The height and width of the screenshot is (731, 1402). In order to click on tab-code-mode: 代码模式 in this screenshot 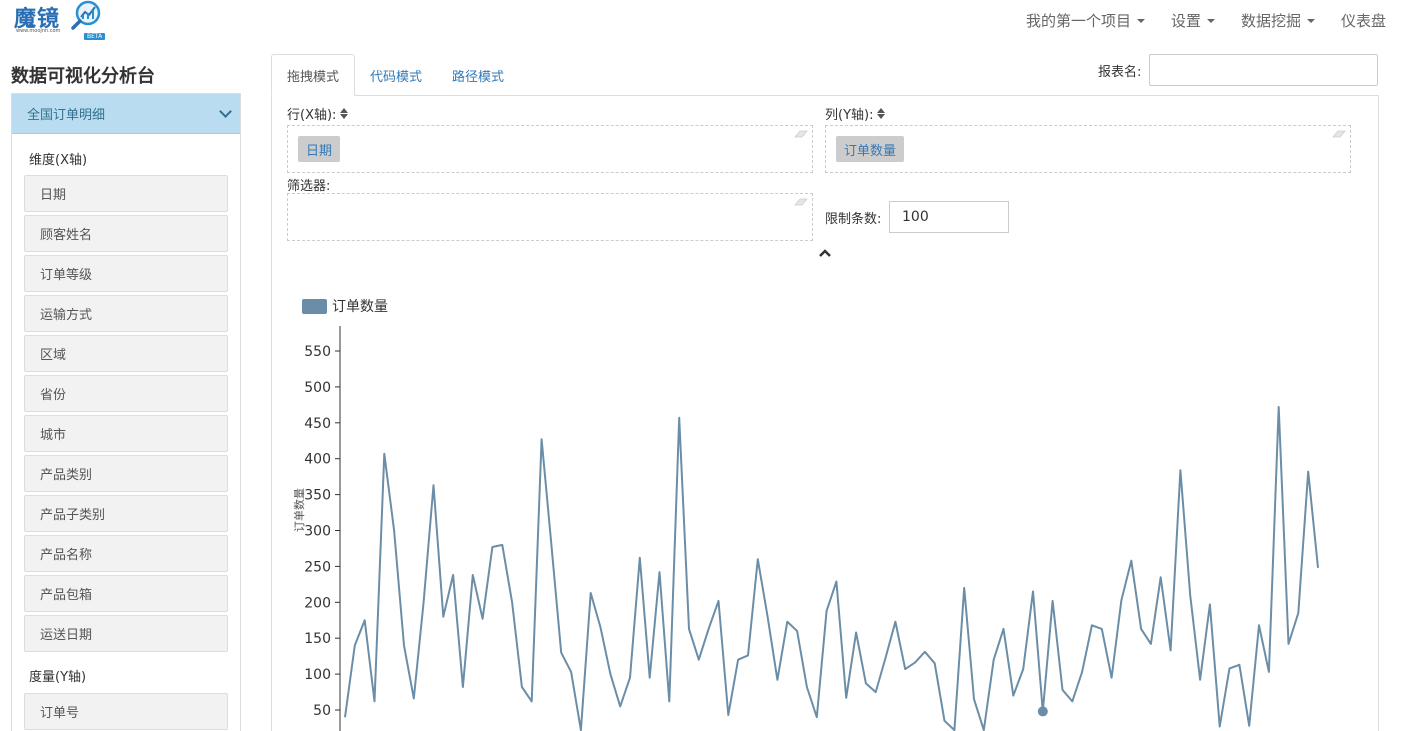, I will do `click(396, 75)`.